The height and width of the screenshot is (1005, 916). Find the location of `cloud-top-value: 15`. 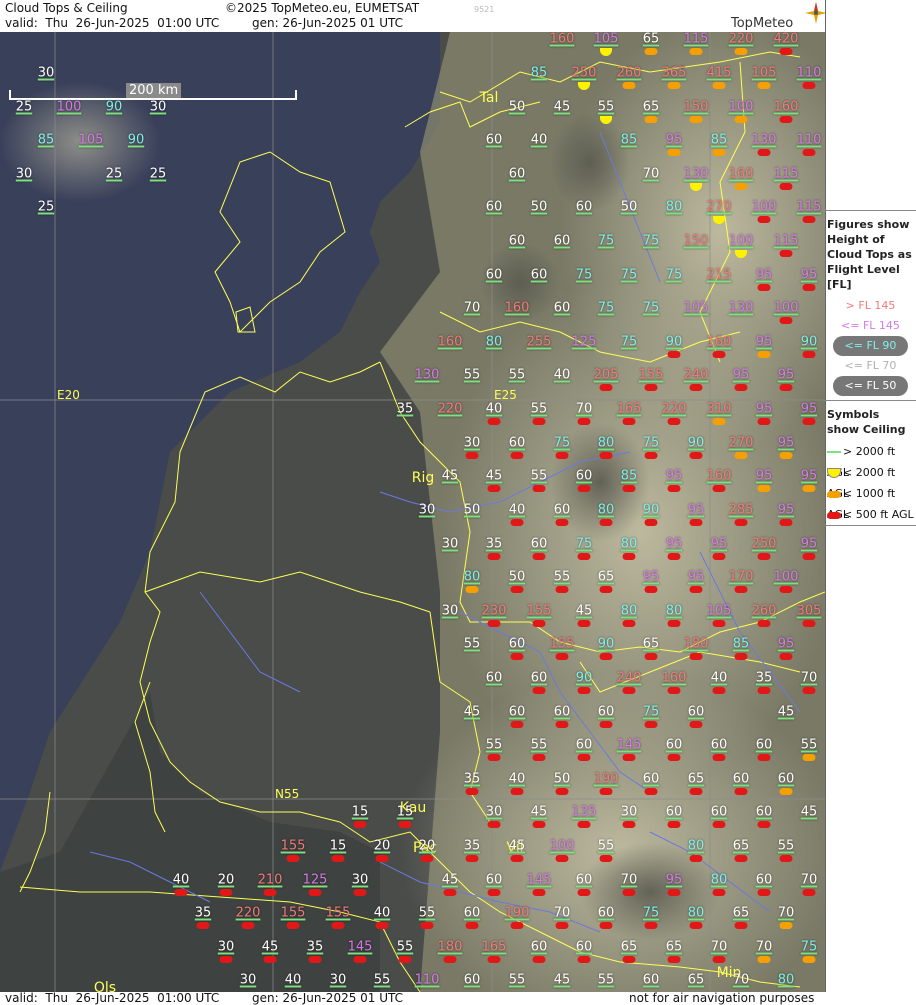

cloud-top-value: 15 is located at coordinates (360, 812).